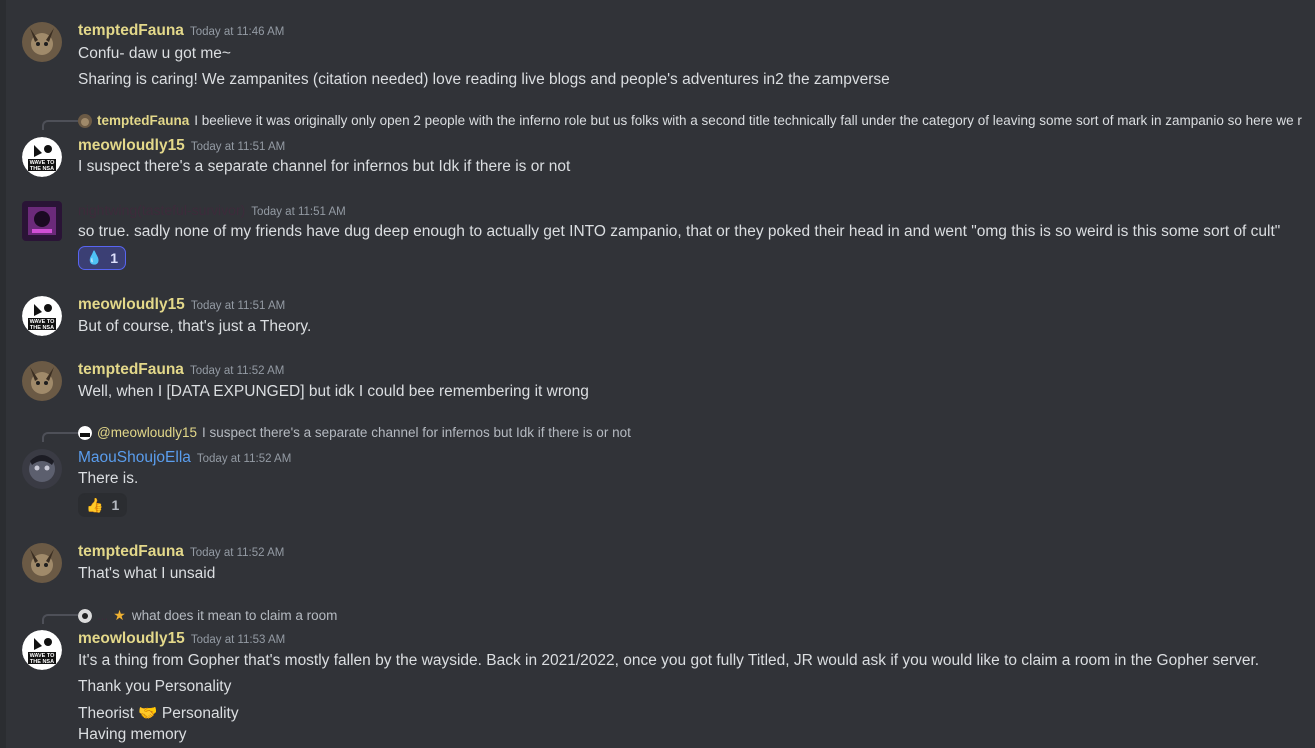 The width and height of the screenshot is (1315, 748). What do you see at coordinates (158, 713) in the screenshot?
I see `message-text: Theorist 🤝 Personality` at bounding box center [158, 713].